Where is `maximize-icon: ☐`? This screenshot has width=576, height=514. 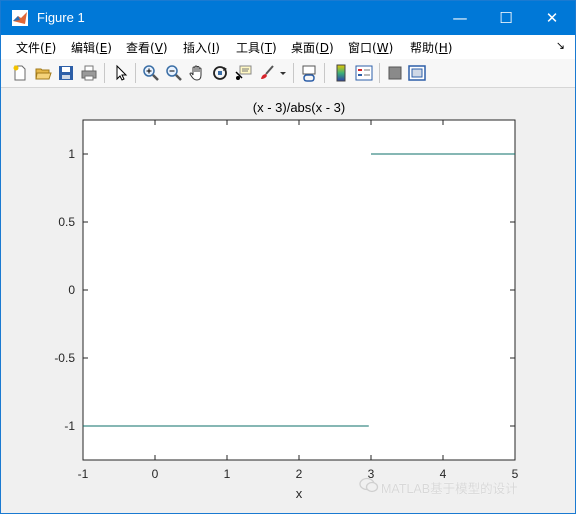 maximize-icon: ☐ is located at coordinates (506, 18).